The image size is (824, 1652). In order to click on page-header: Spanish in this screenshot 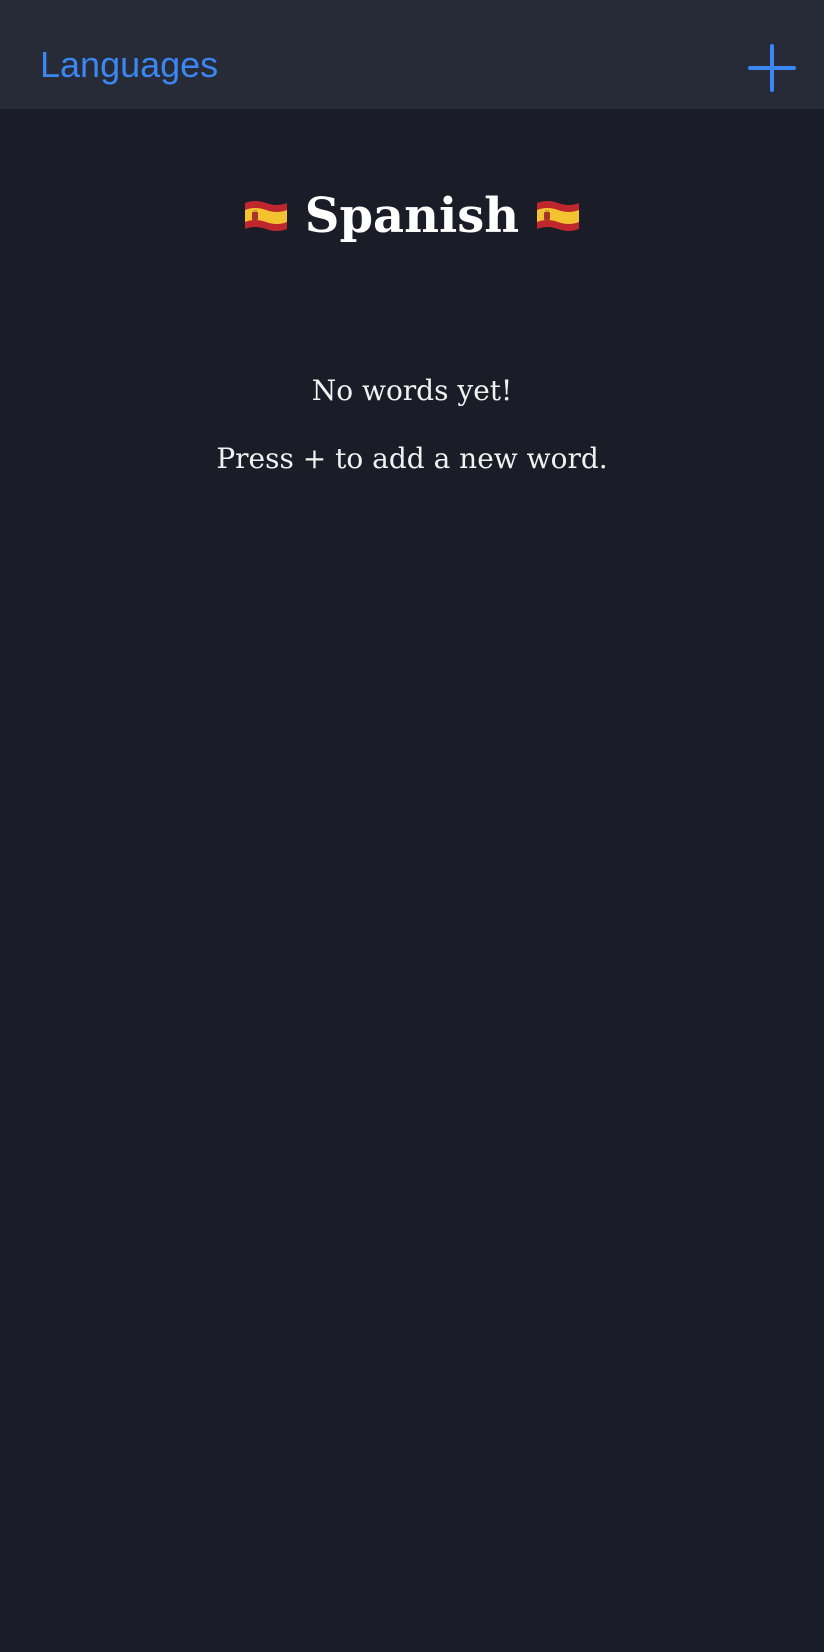, I will do `click(412, 216)`.